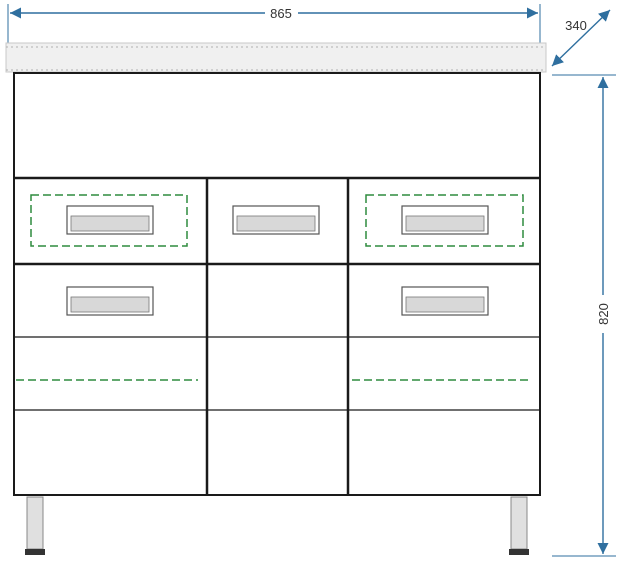  Describe the element at coordinates (445, 304) in the screenshot. I see `handle-mid-right-inner` at that location.